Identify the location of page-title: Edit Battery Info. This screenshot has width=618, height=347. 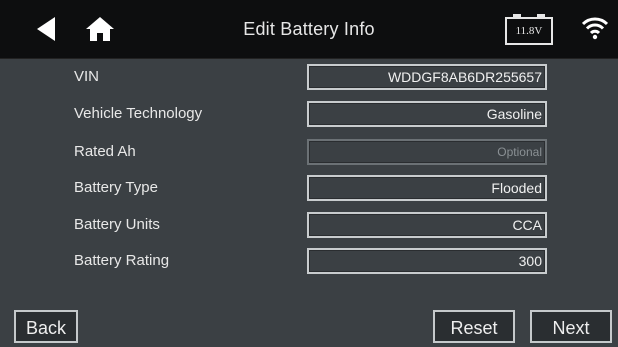
(309, 29).